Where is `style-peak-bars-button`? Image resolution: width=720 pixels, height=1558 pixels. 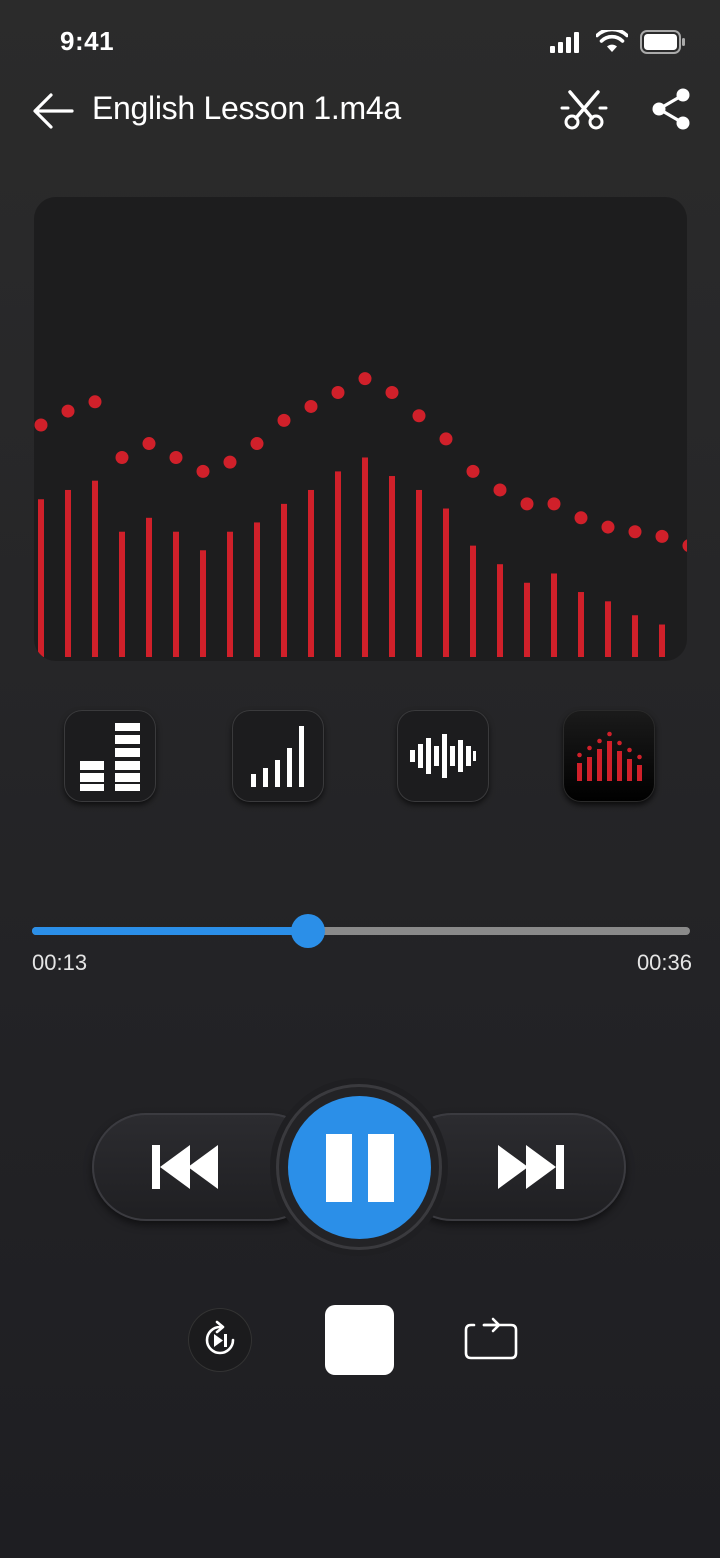 style-peak-bars-button is located at coordinates (609, 756).